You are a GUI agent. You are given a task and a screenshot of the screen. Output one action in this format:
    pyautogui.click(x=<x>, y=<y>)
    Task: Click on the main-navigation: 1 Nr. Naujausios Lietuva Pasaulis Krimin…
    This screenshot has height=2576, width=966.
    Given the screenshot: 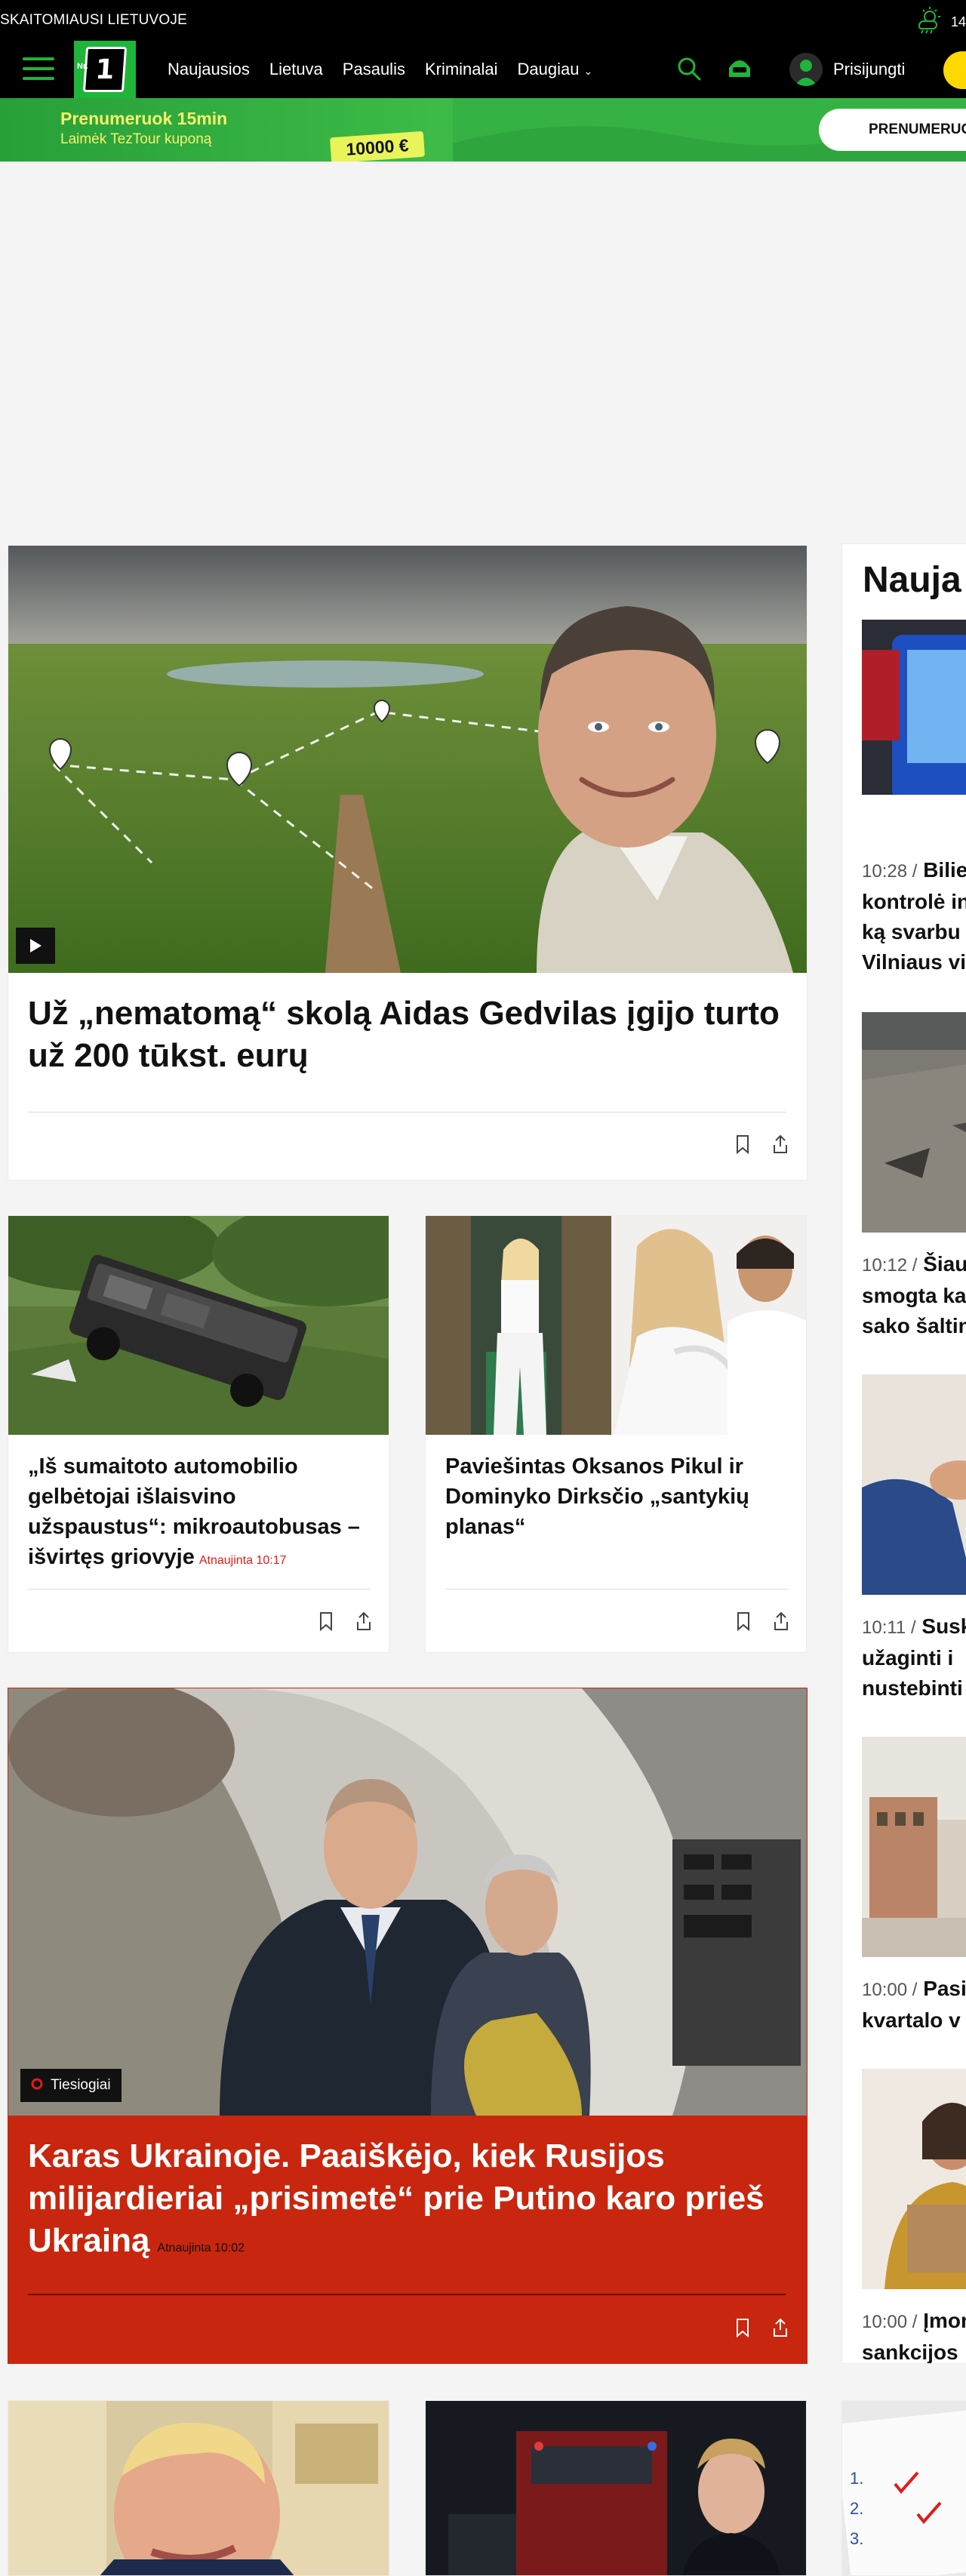 What is the action you would take?
    pyautogui.click(x=483, y=69)
    